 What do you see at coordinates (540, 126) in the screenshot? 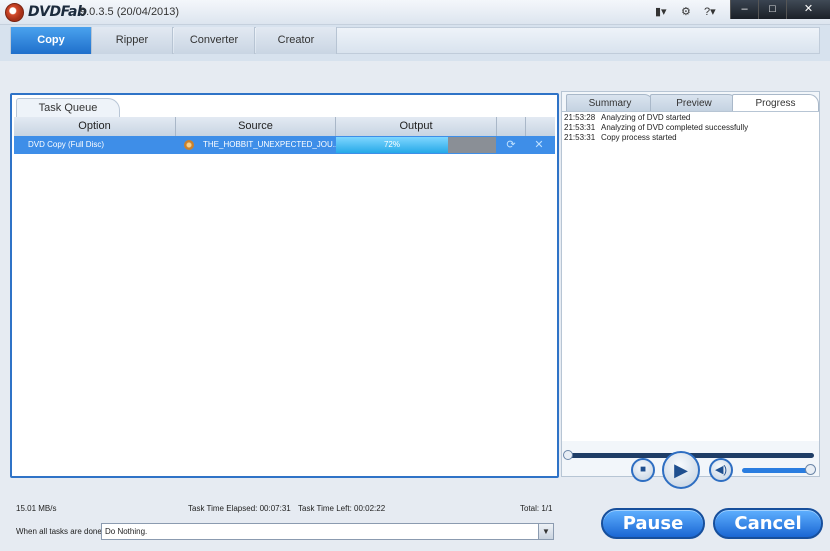
I see `column-remove` at bounding box center [540, 126].